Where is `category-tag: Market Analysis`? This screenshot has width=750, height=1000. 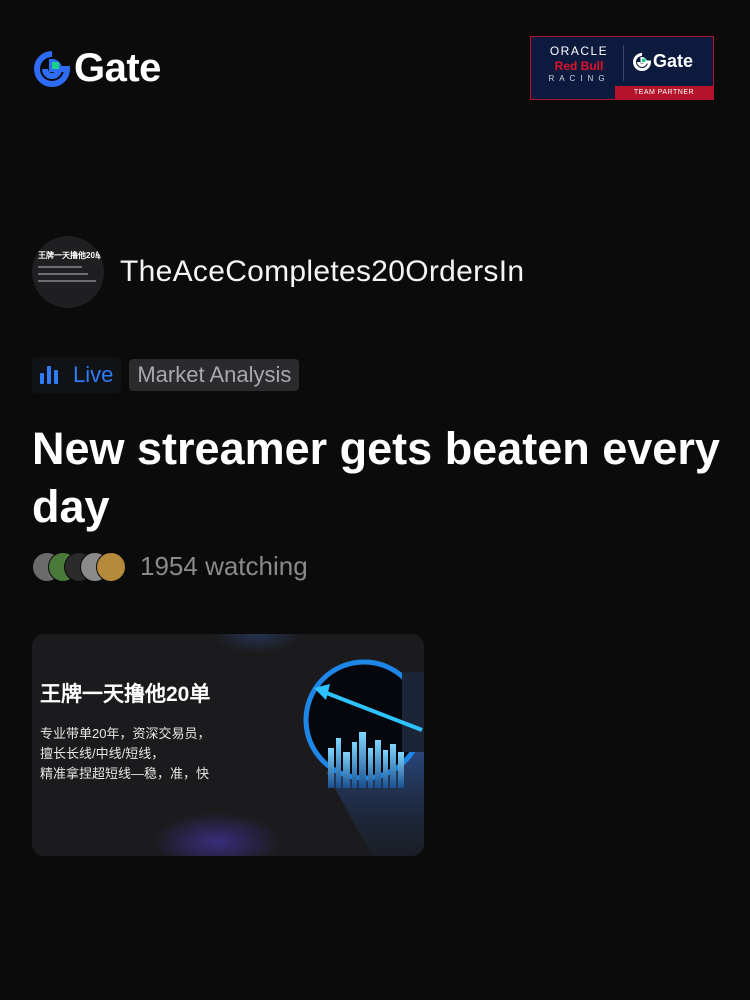
category-tag: Market Analysis is located at coordinates (214, 375).